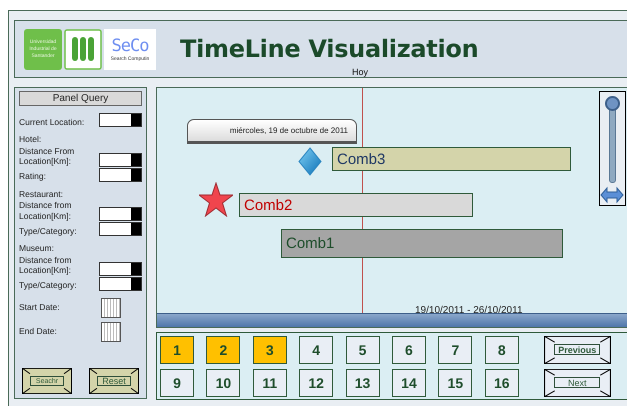  What do you see at coordinates (316, 382) in the screenshot?
I see `page-button: 12` at bounding box center [316, 382].